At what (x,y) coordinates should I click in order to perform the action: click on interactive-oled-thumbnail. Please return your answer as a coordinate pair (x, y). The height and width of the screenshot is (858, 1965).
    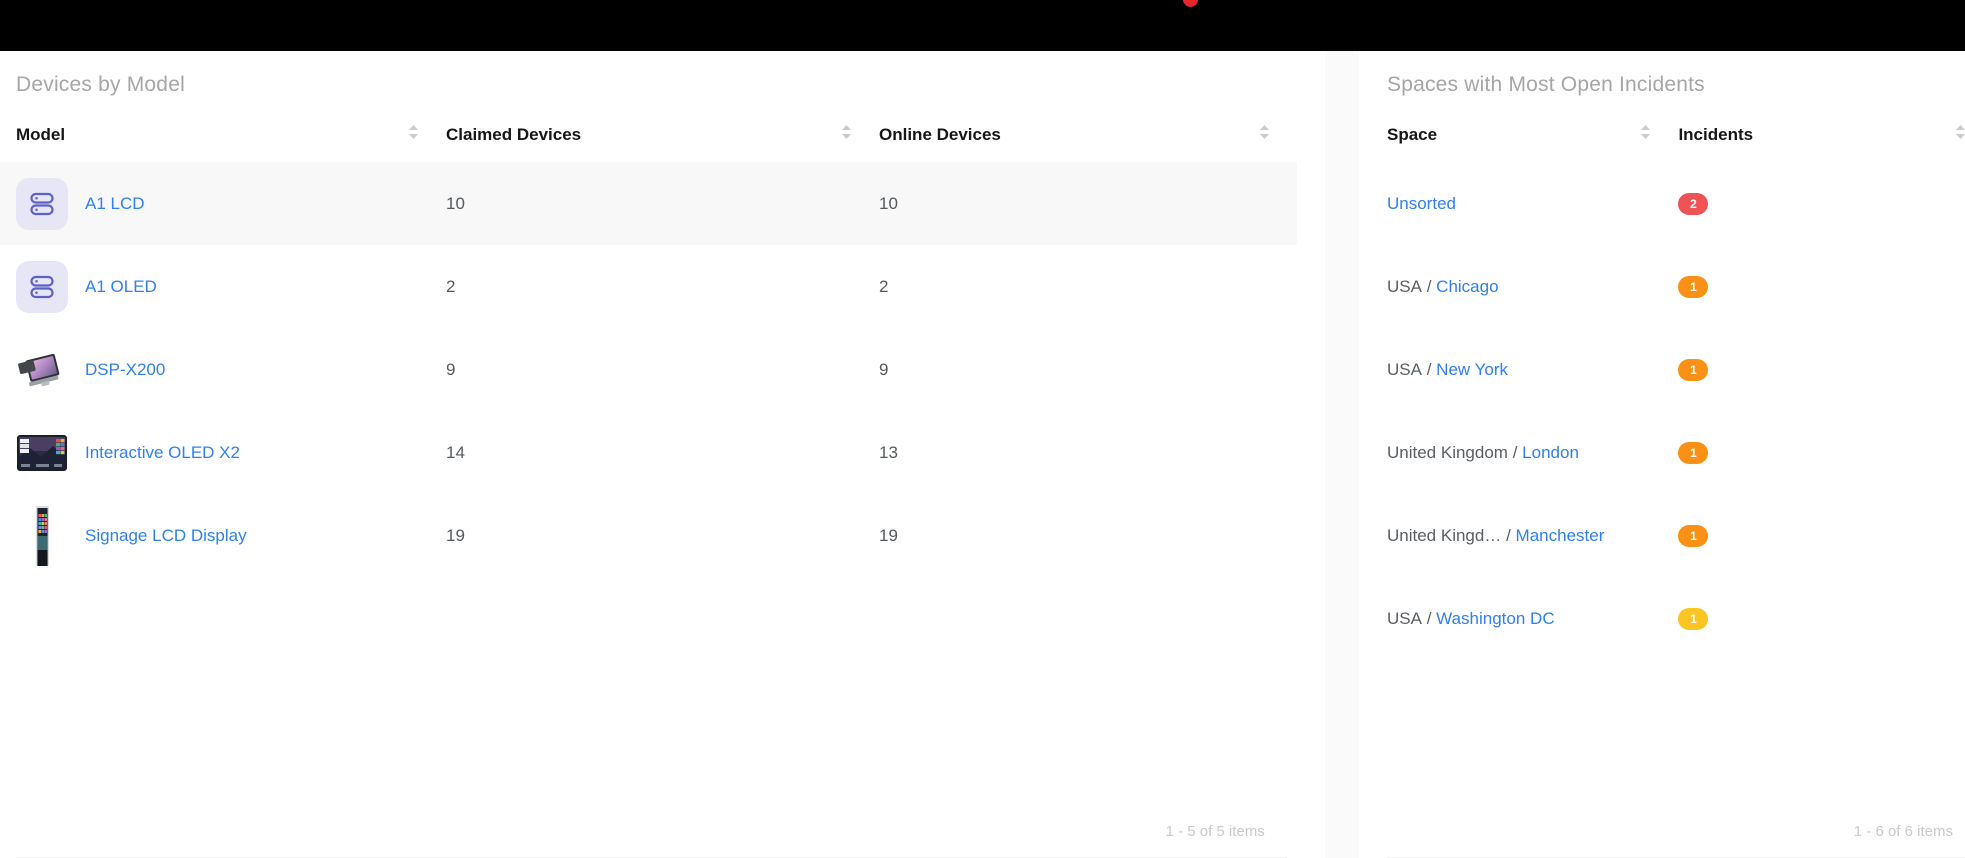
    Looking at the image, I should click on (42, 452).